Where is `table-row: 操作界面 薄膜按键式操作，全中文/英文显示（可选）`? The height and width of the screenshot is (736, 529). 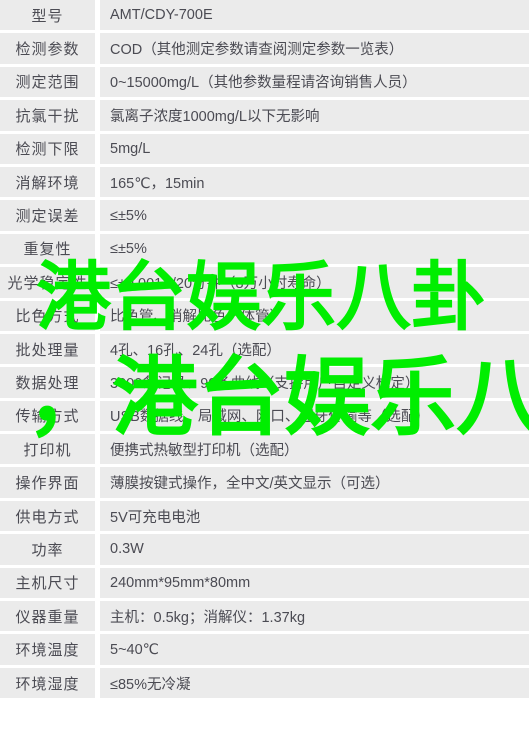
table-row: 操作界面 薄膜按键式操作，全中文/英文显示（可选） is located at coordinates (264, 484).